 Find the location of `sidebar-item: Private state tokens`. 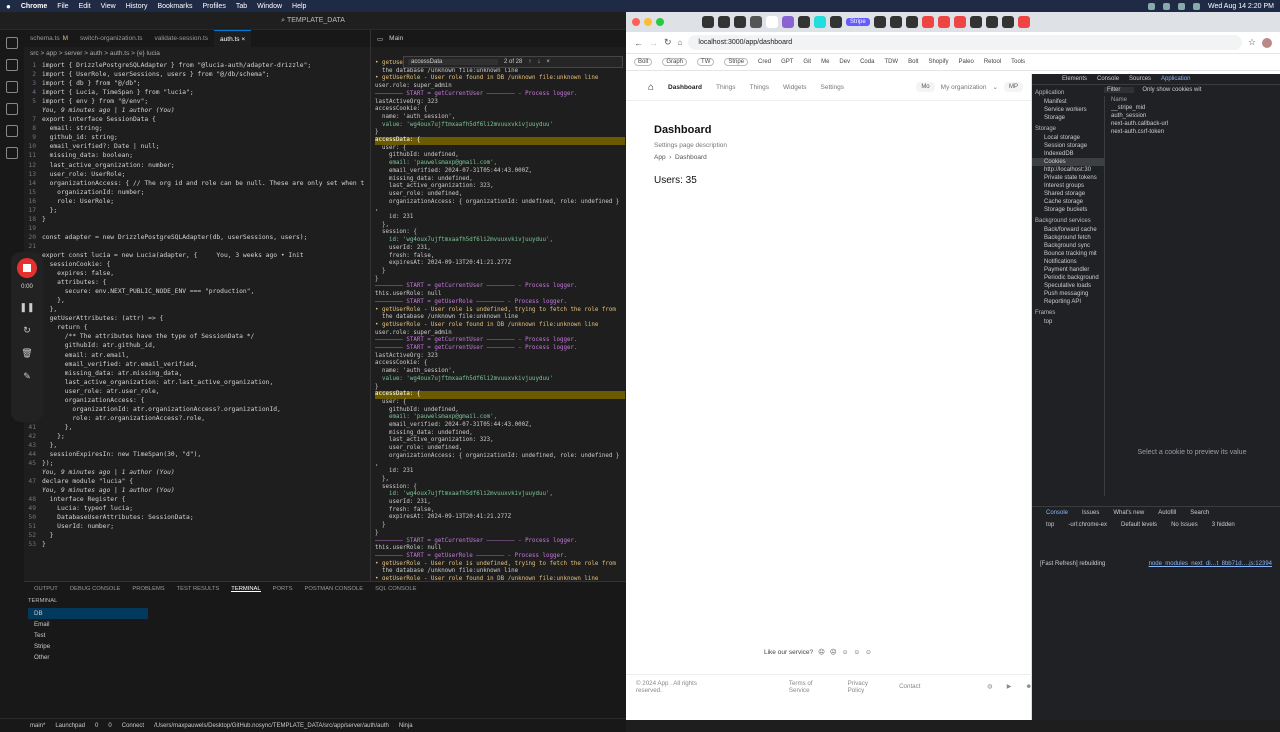

sidebar-item: Private state tokens is located at coordinates (1068, 178).